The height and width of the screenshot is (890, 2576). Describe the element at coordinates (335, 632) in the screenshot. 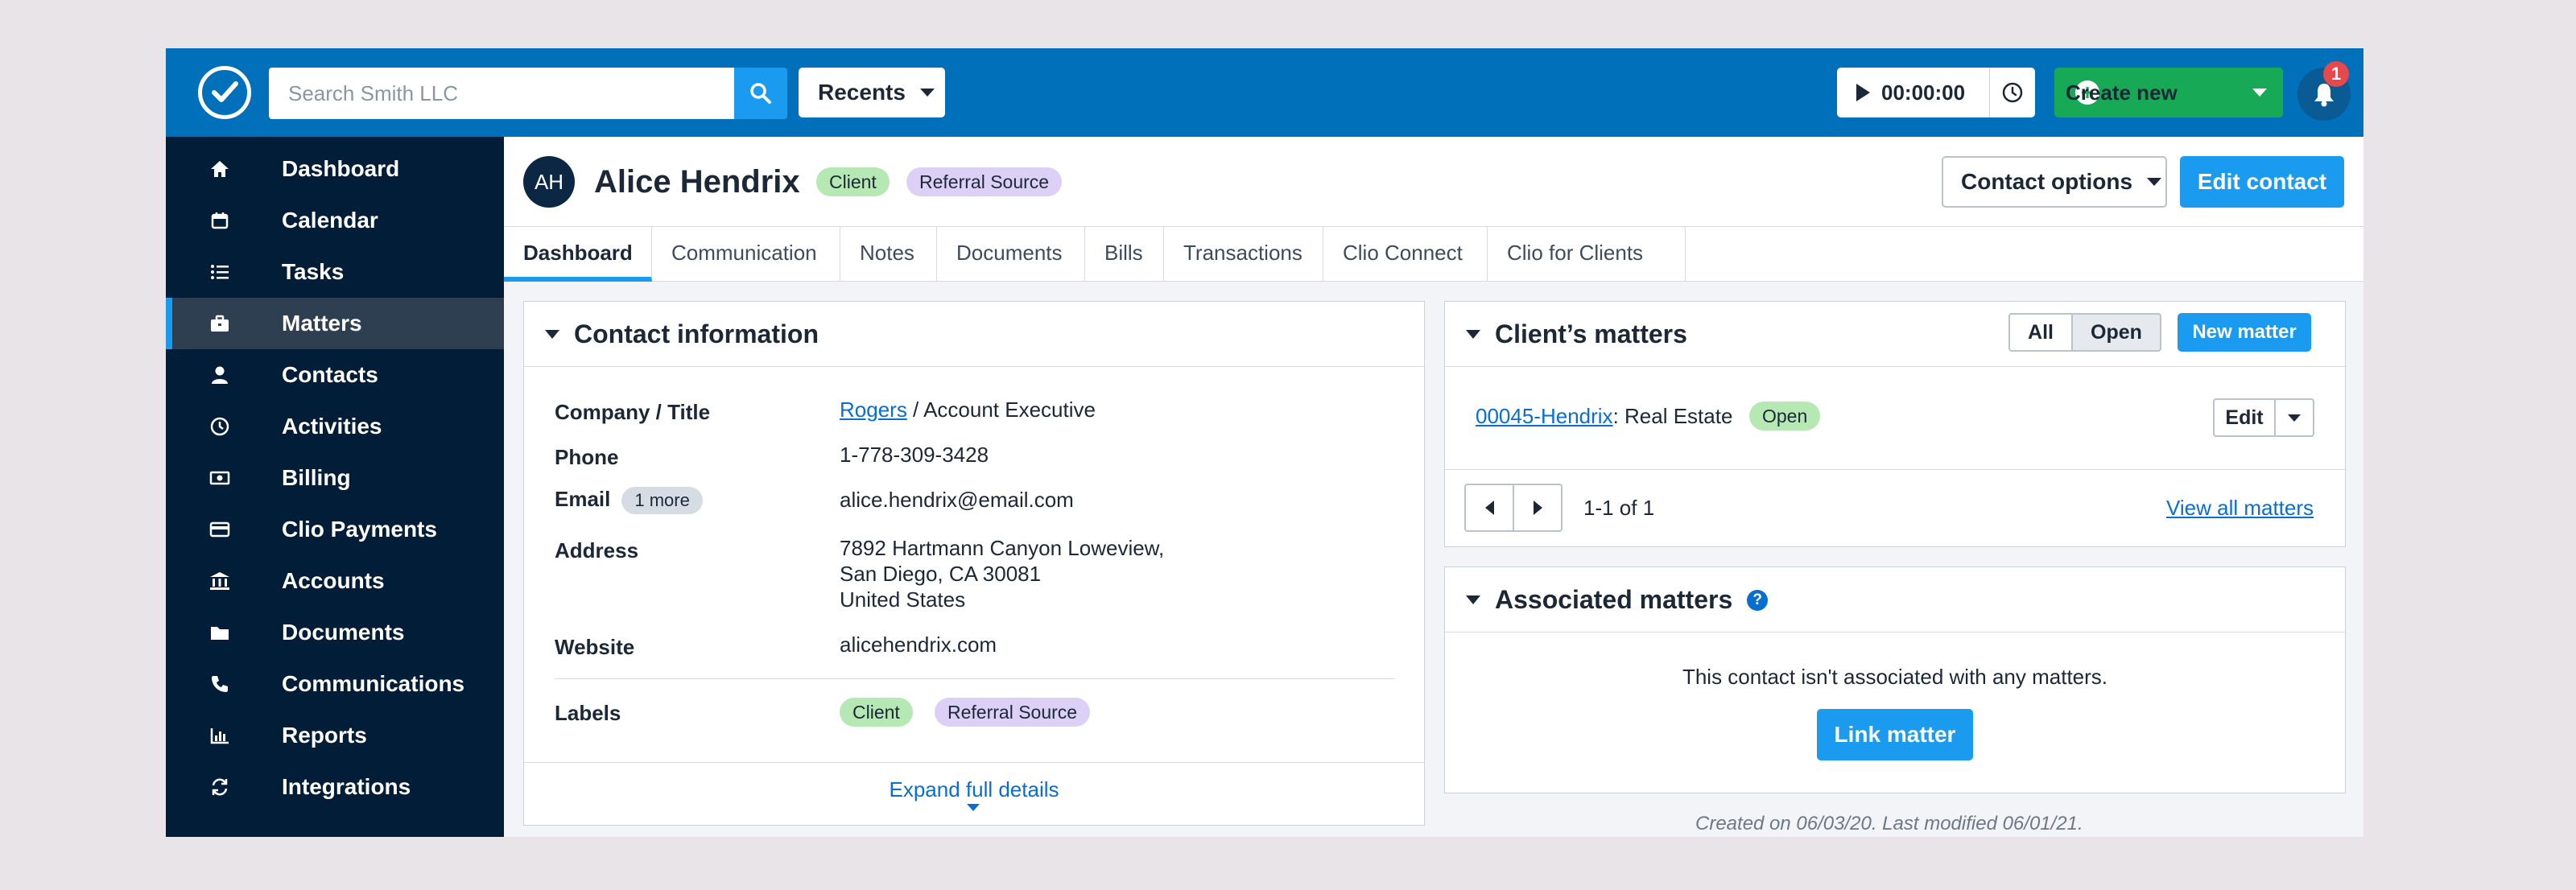

I see `sidebar-item-documents: Documents` at that location.